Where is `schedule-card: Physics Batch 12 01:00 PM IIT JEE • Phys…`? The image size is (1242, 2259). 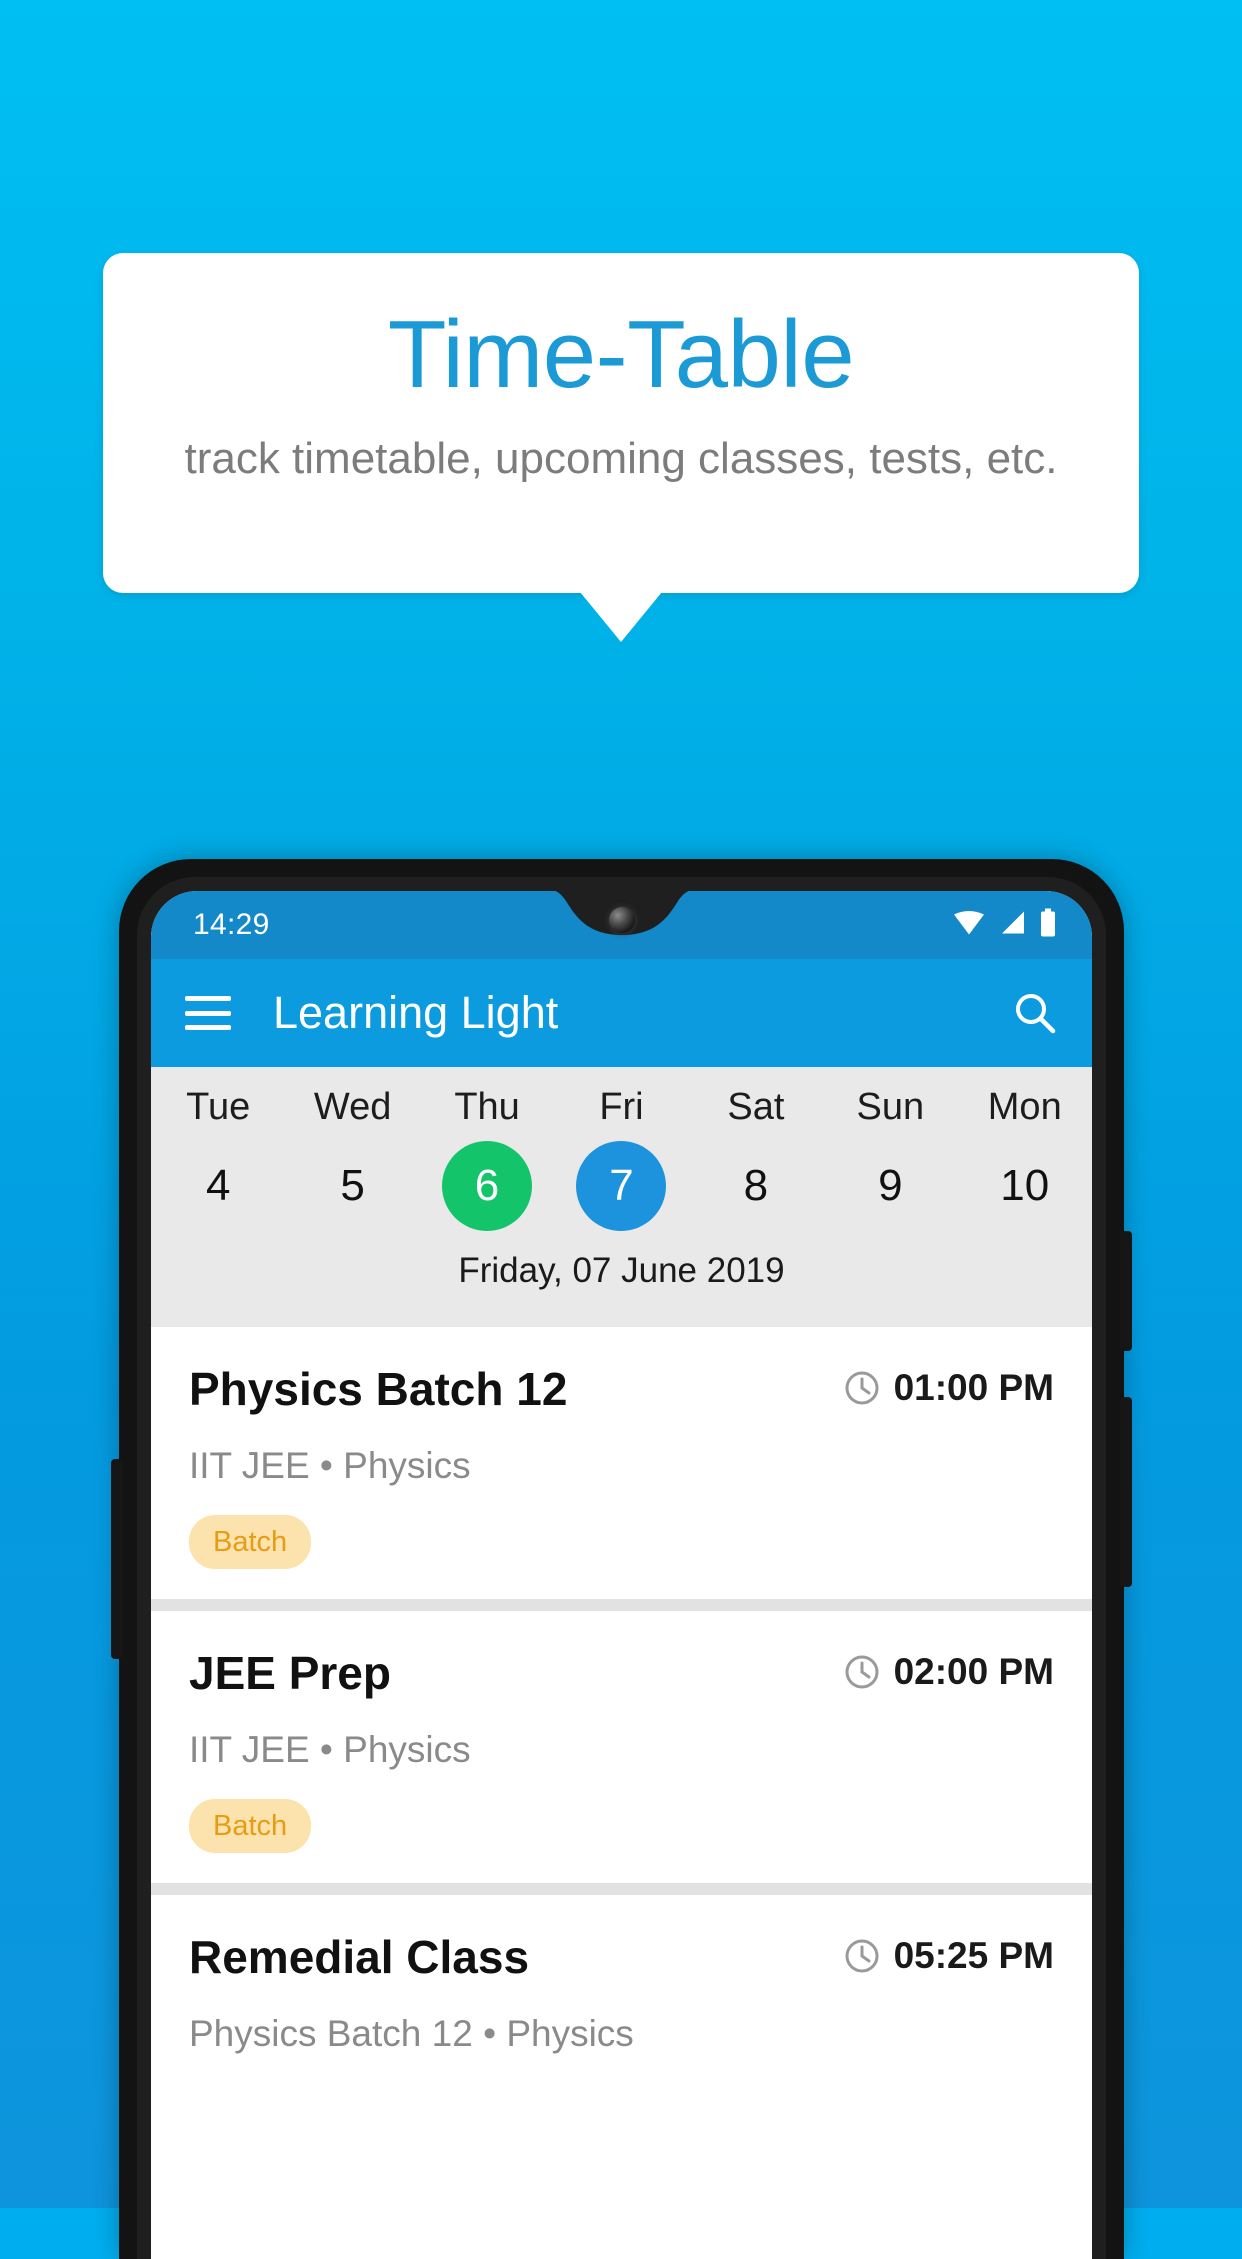 schedule-card: Physics Batch 12 01:00 PM IIT JEE • Phys… is located at coordinates (621, 1463).